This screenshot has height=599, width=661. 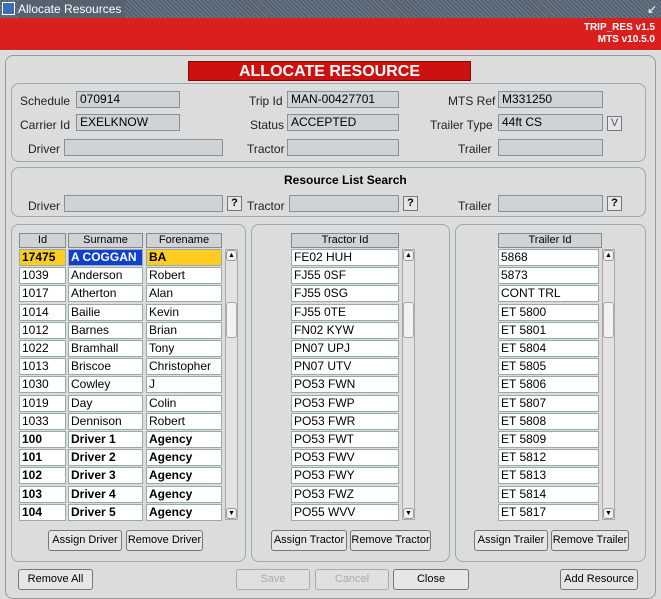 What do you see at coordinates (42, 385) in the screenshot?
I see `driver-id-cell: 1030` at bounding box center [42, 385].